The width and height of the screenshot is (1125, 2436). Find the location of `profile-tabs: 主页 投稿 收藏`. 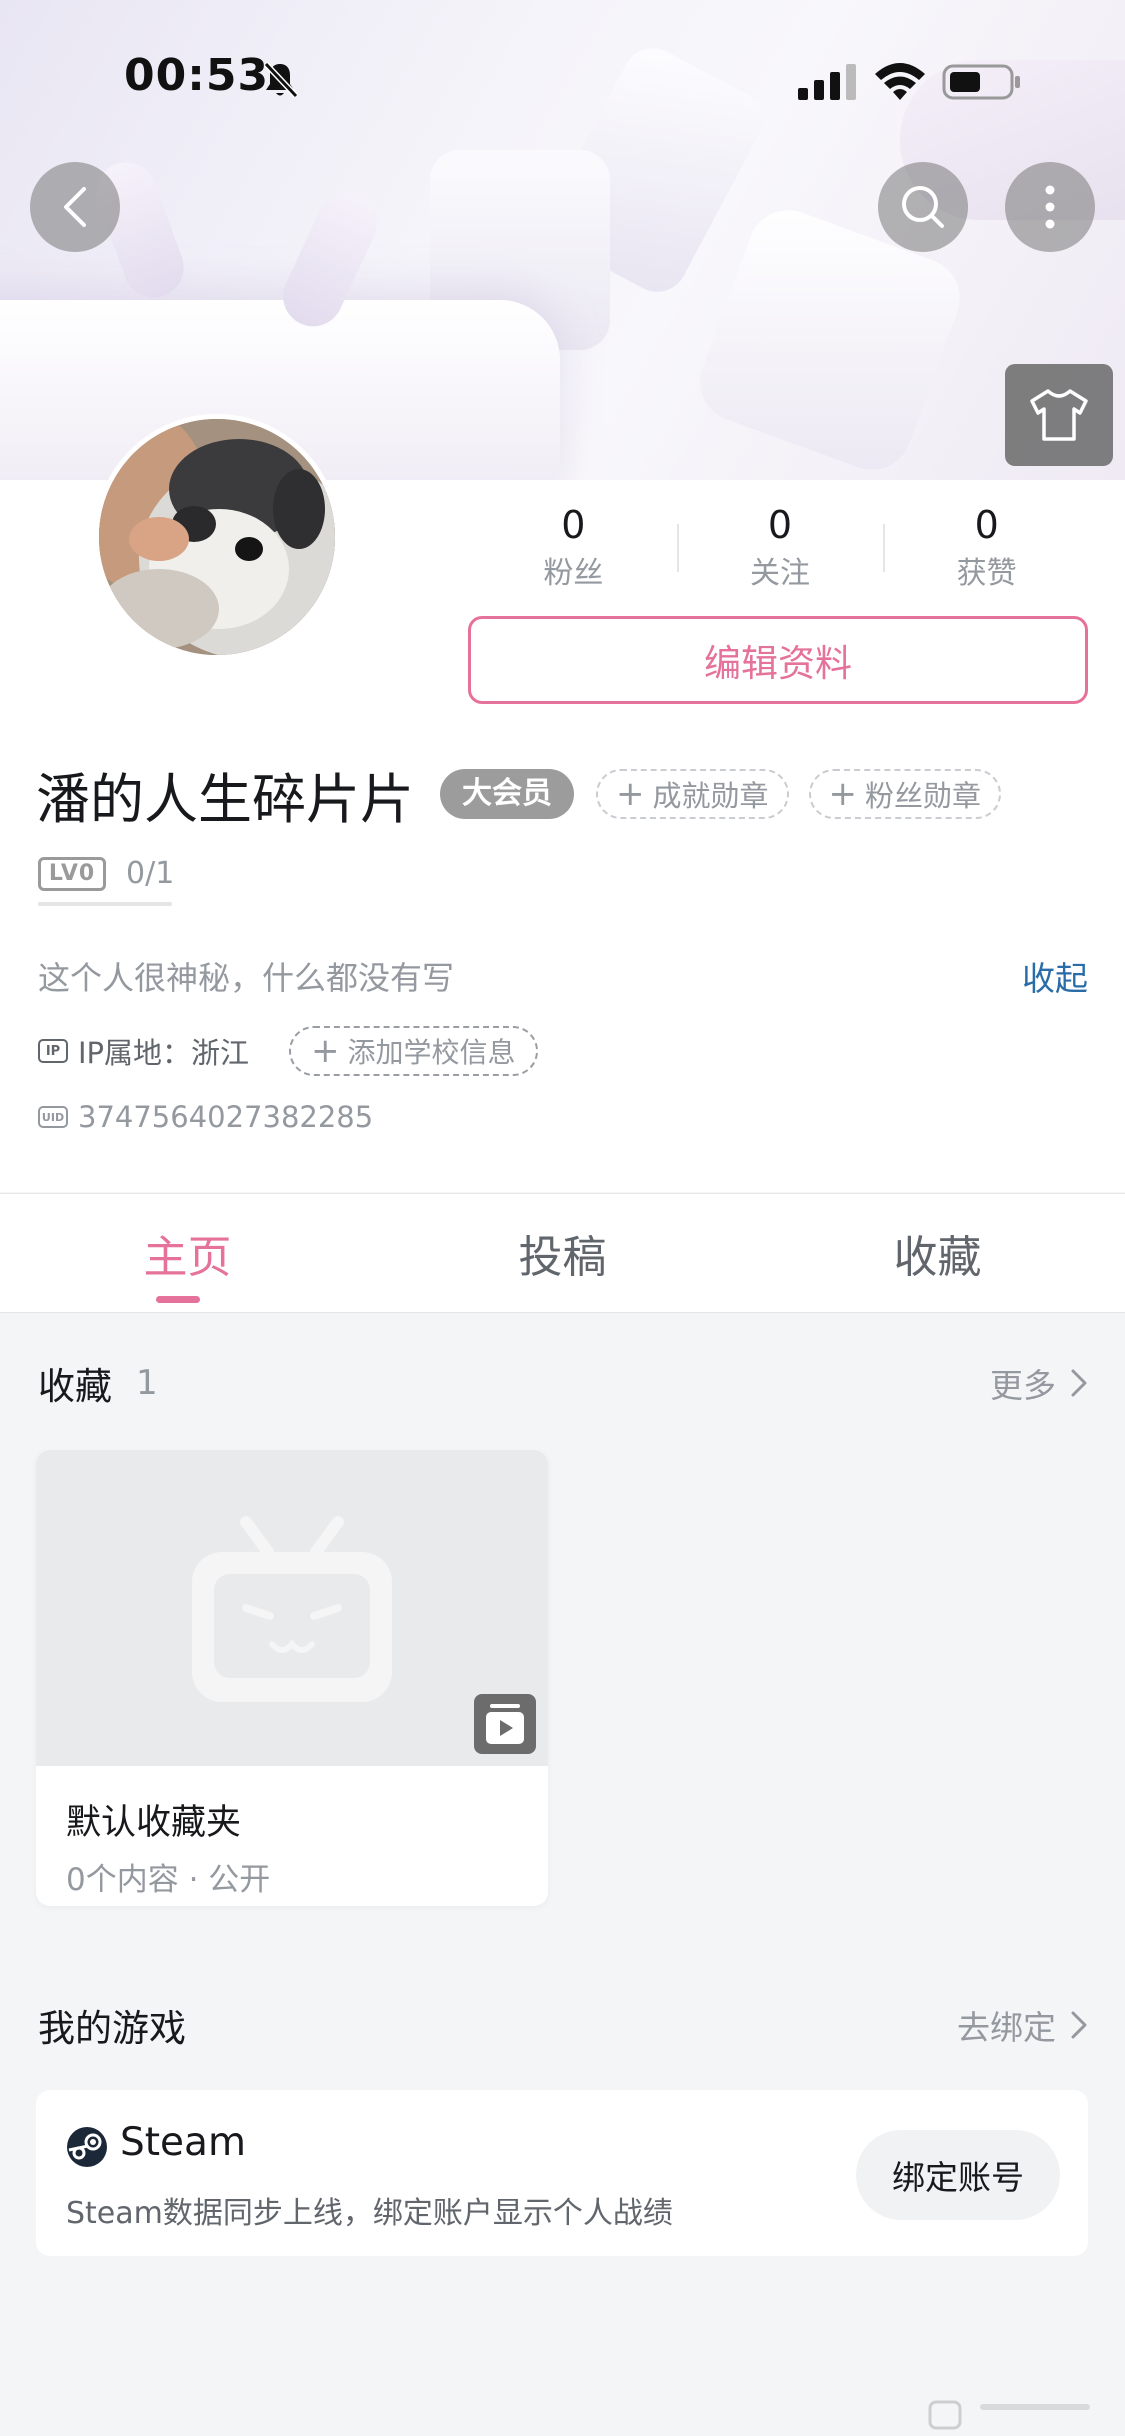

profile-tabs: 主页 投稿 收藏 is located at coordinates (562, 1253).